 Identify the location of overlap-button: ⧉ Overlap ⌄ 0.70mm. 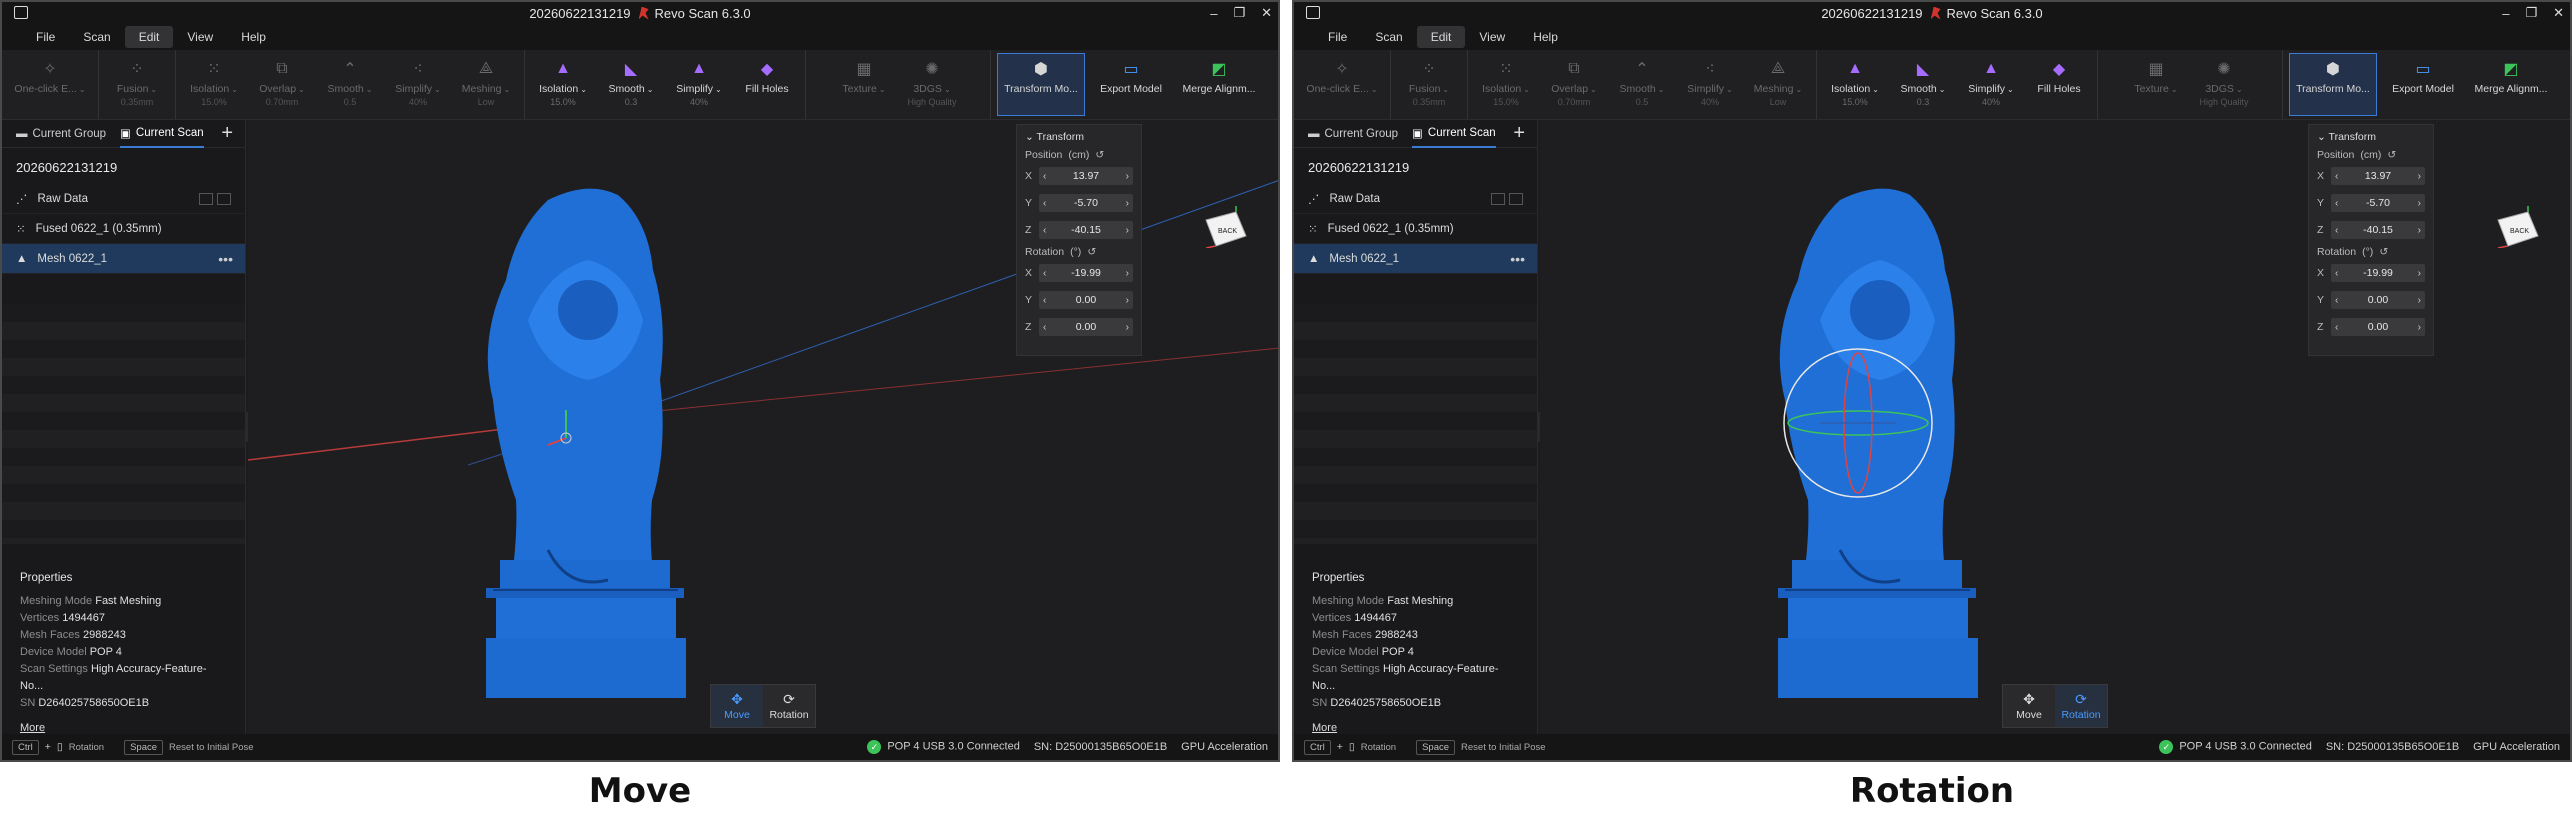
(282, 84).